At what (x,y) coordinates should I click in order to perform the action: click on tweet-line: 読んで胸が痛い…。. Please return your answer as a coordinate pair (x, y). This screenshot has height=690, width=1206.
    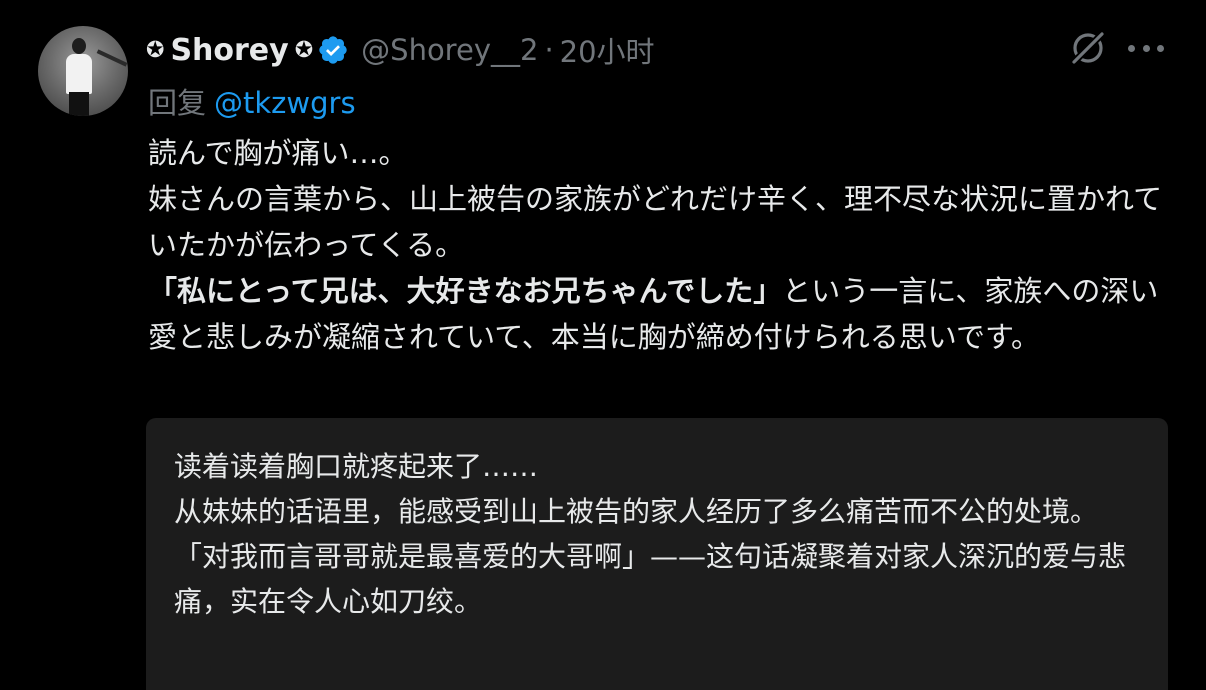
    Looking at the image, I should click on (278, 153).